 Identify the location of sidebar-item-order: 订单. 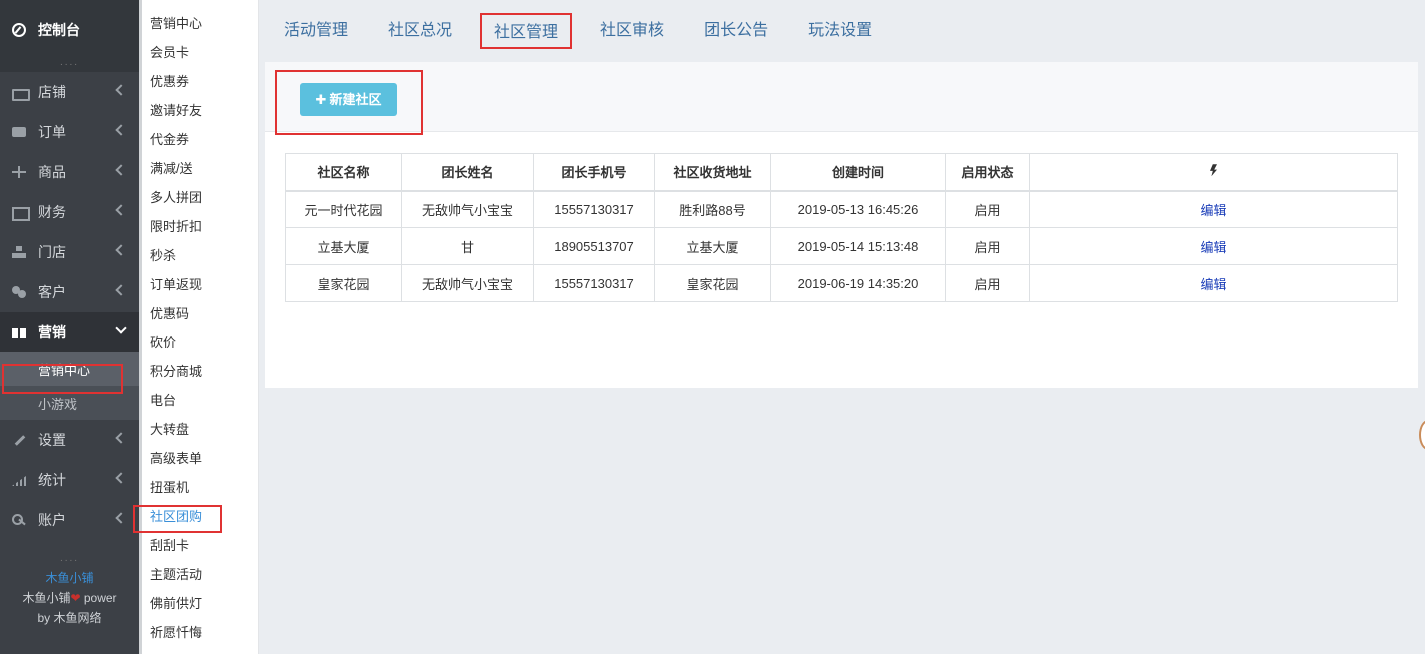
(69, 132).